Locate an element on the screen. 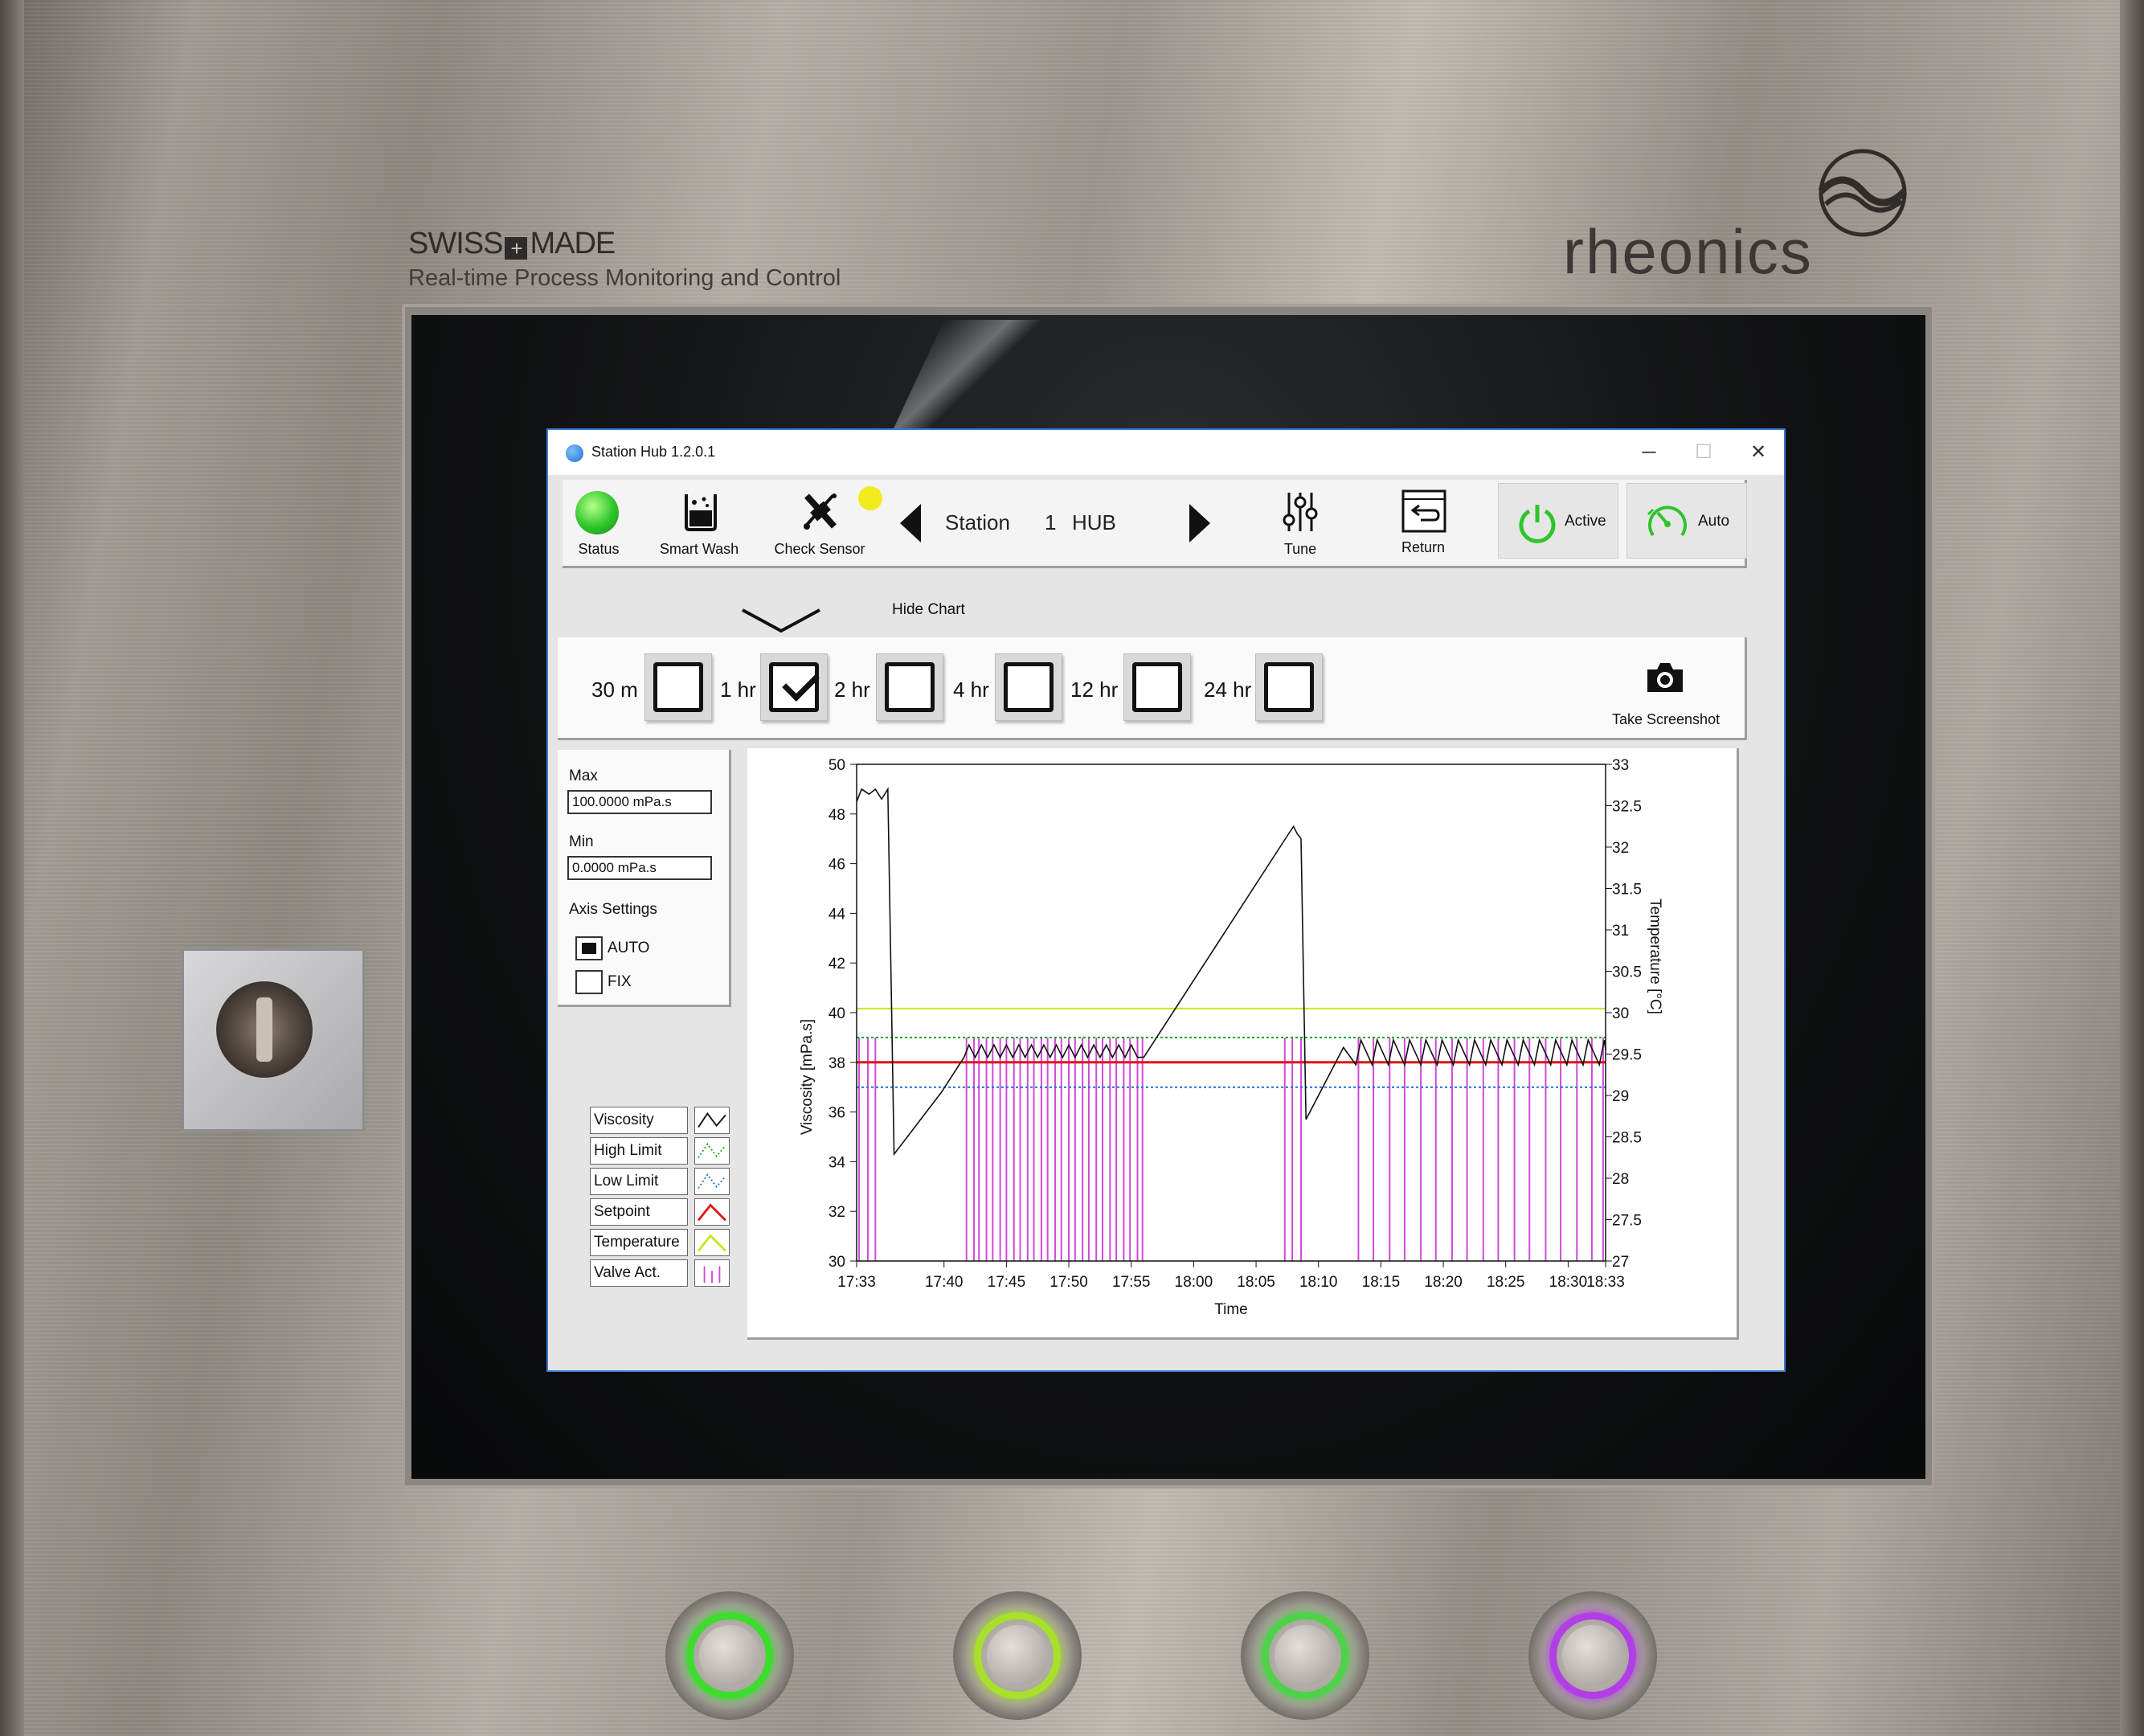 The width and height of the screenshot is (2144, 1736). legend-item: Setpoint is located at coordinates (661, 1213).